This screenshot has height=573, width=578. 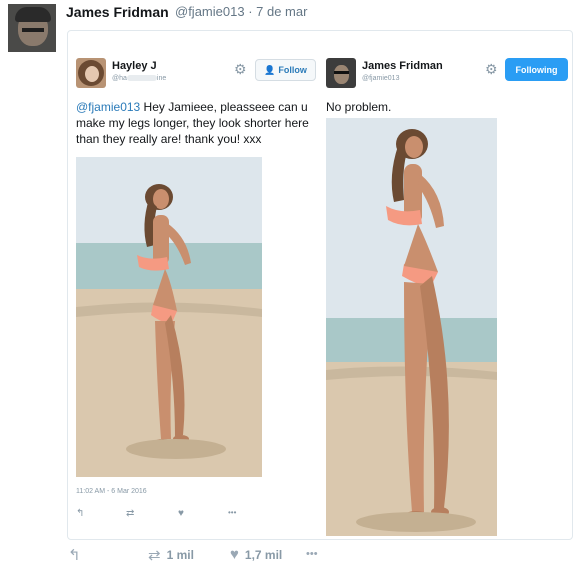 I want to click on author-handle-date: @fjamie013 · 7 de mar, so click(x=241, y=11).